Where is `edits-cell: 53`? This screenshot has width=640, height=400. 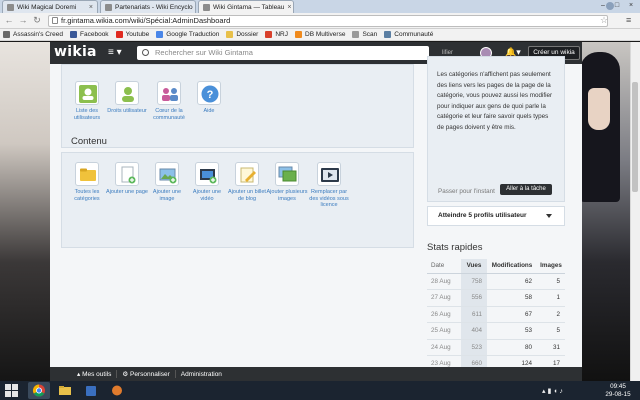
edits-cell: 53 is located at coordinates (512, 331).